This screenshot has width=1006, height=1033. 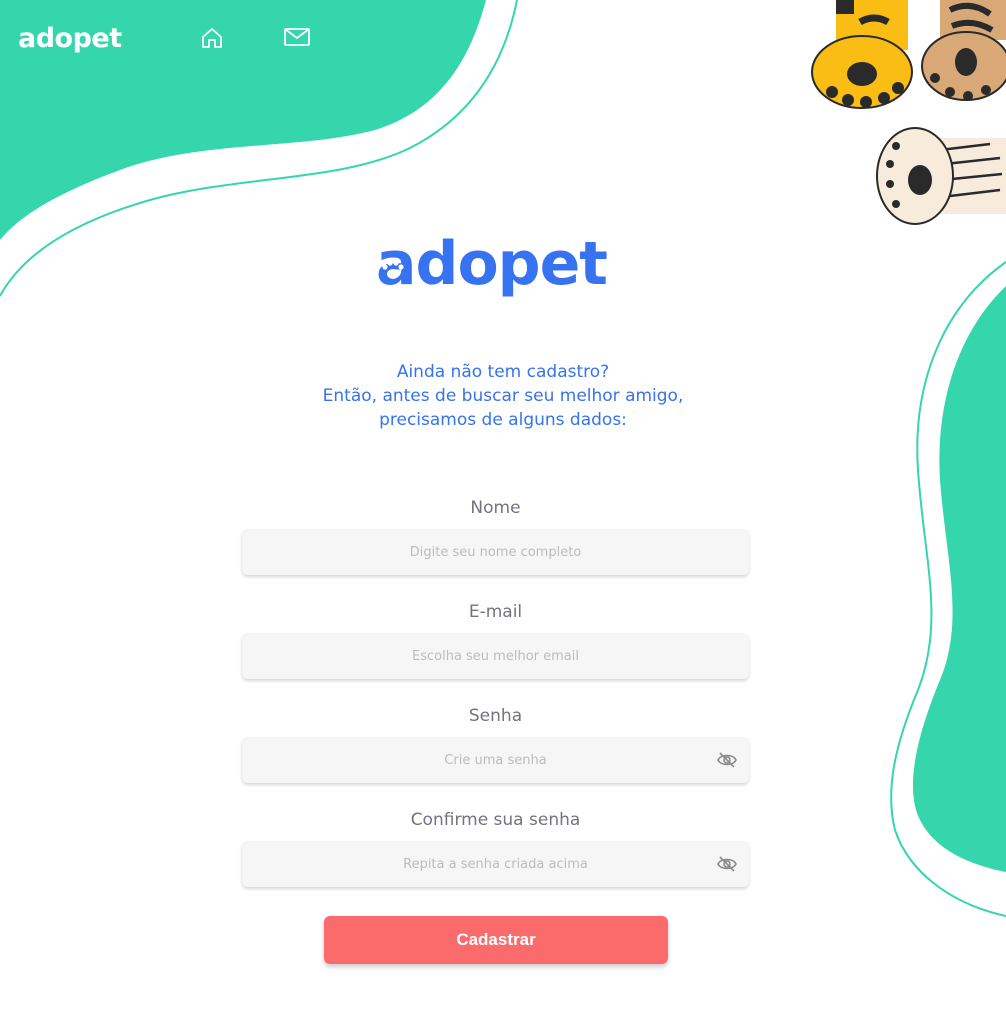 I want to click on email-input, so click(x=495, y=656).